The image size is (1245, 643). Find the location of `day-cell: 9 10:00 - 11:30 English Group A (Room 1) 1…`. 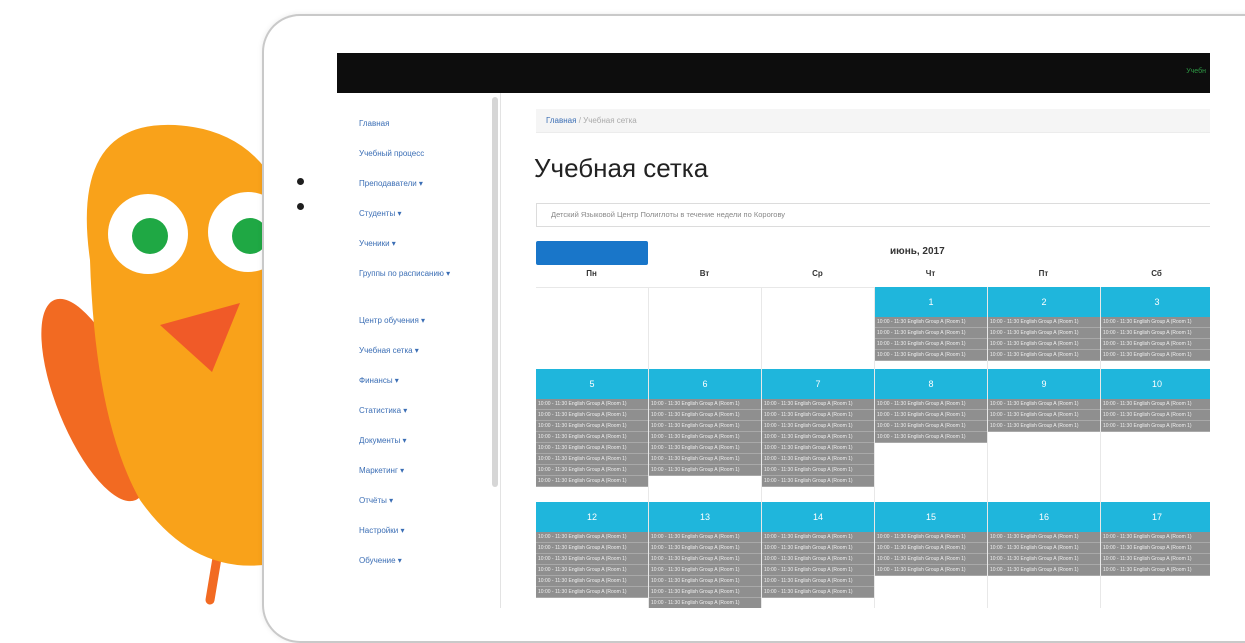

day-cell: 9 10:00 - 11:30 English Group A (Room 1) 1… is located at coordinates (1044, 435).